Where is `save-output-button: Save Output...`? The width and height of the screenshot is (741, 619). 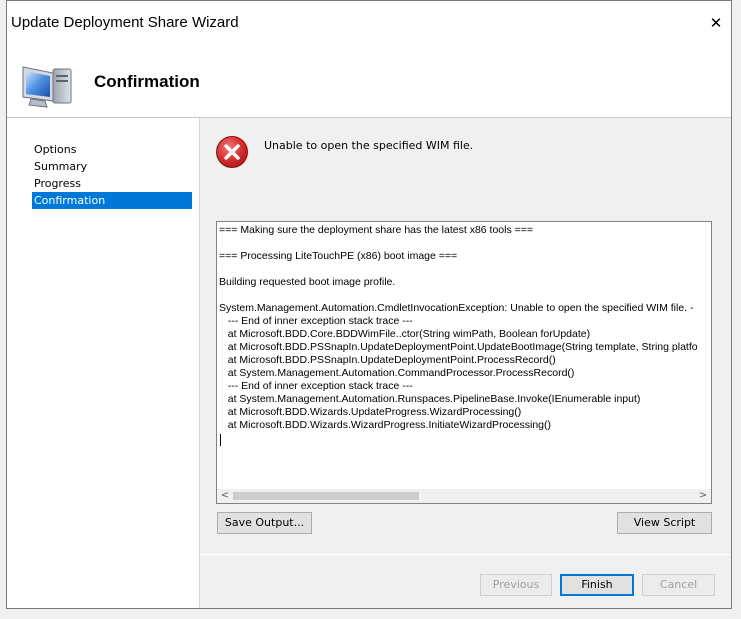 save-output-button: Save Output... is located at coordinates (264, 523).